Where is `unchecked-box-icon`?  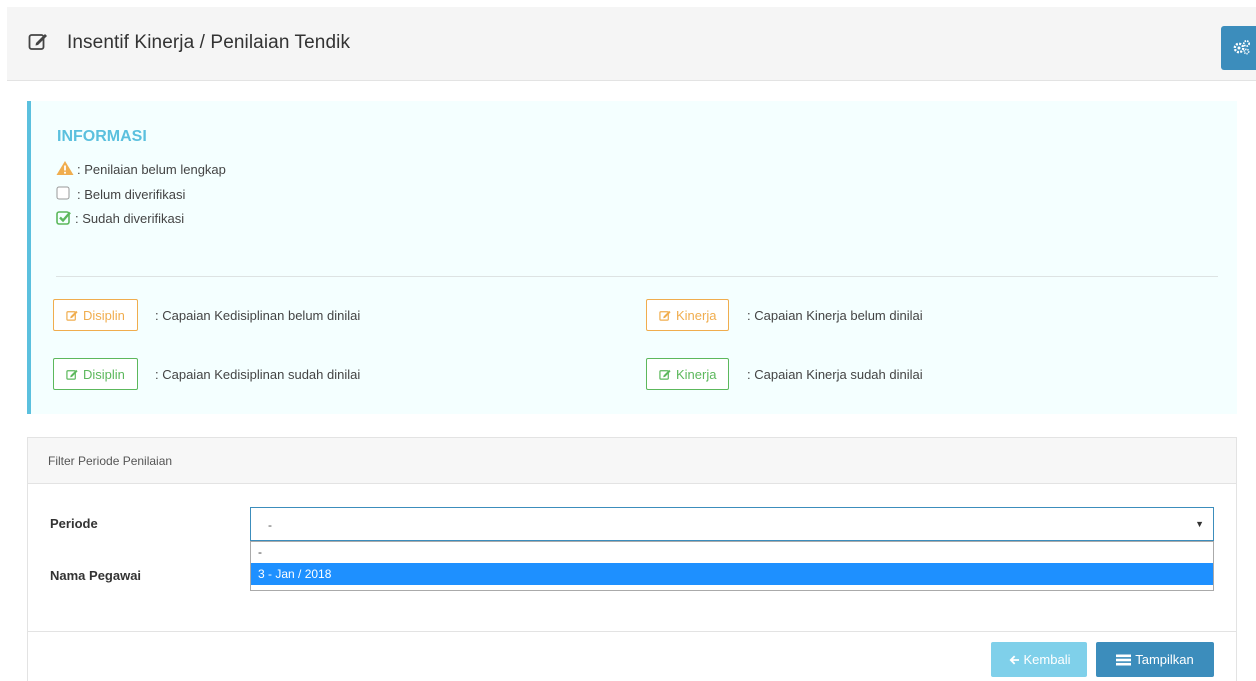
unchecked-box-icon is located at coordinates (63, 194).